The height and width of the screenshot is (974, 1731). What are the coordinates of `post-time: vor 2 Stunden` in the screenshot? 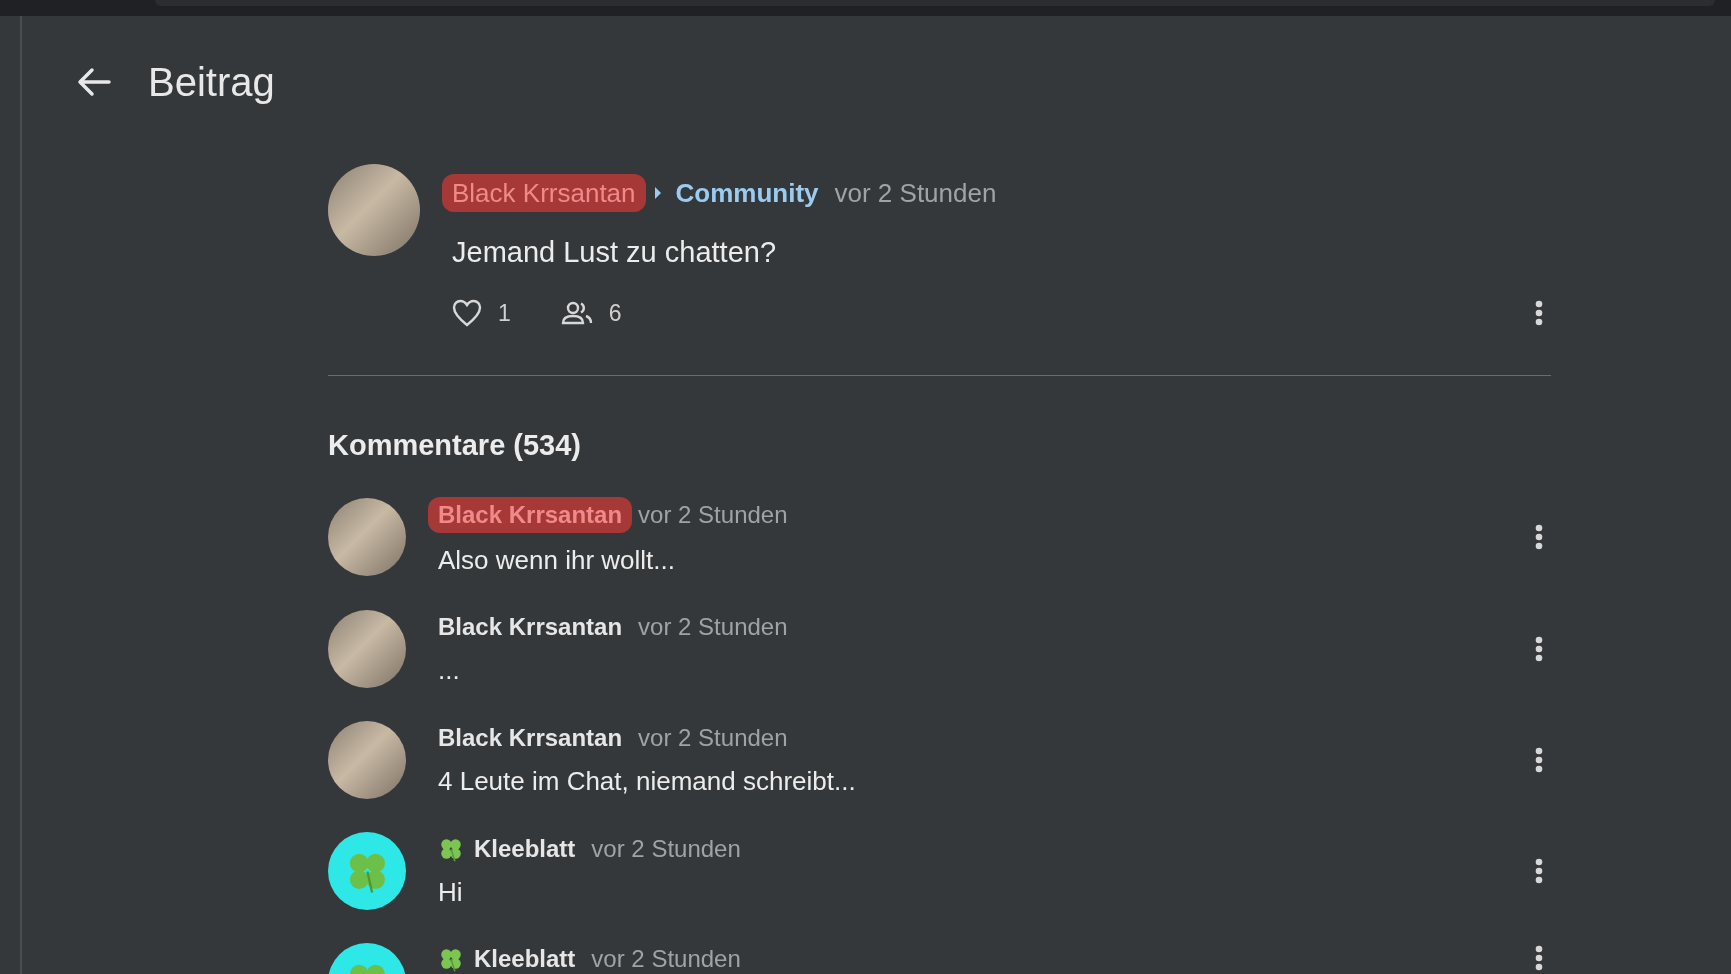 It's located at (915, 193).